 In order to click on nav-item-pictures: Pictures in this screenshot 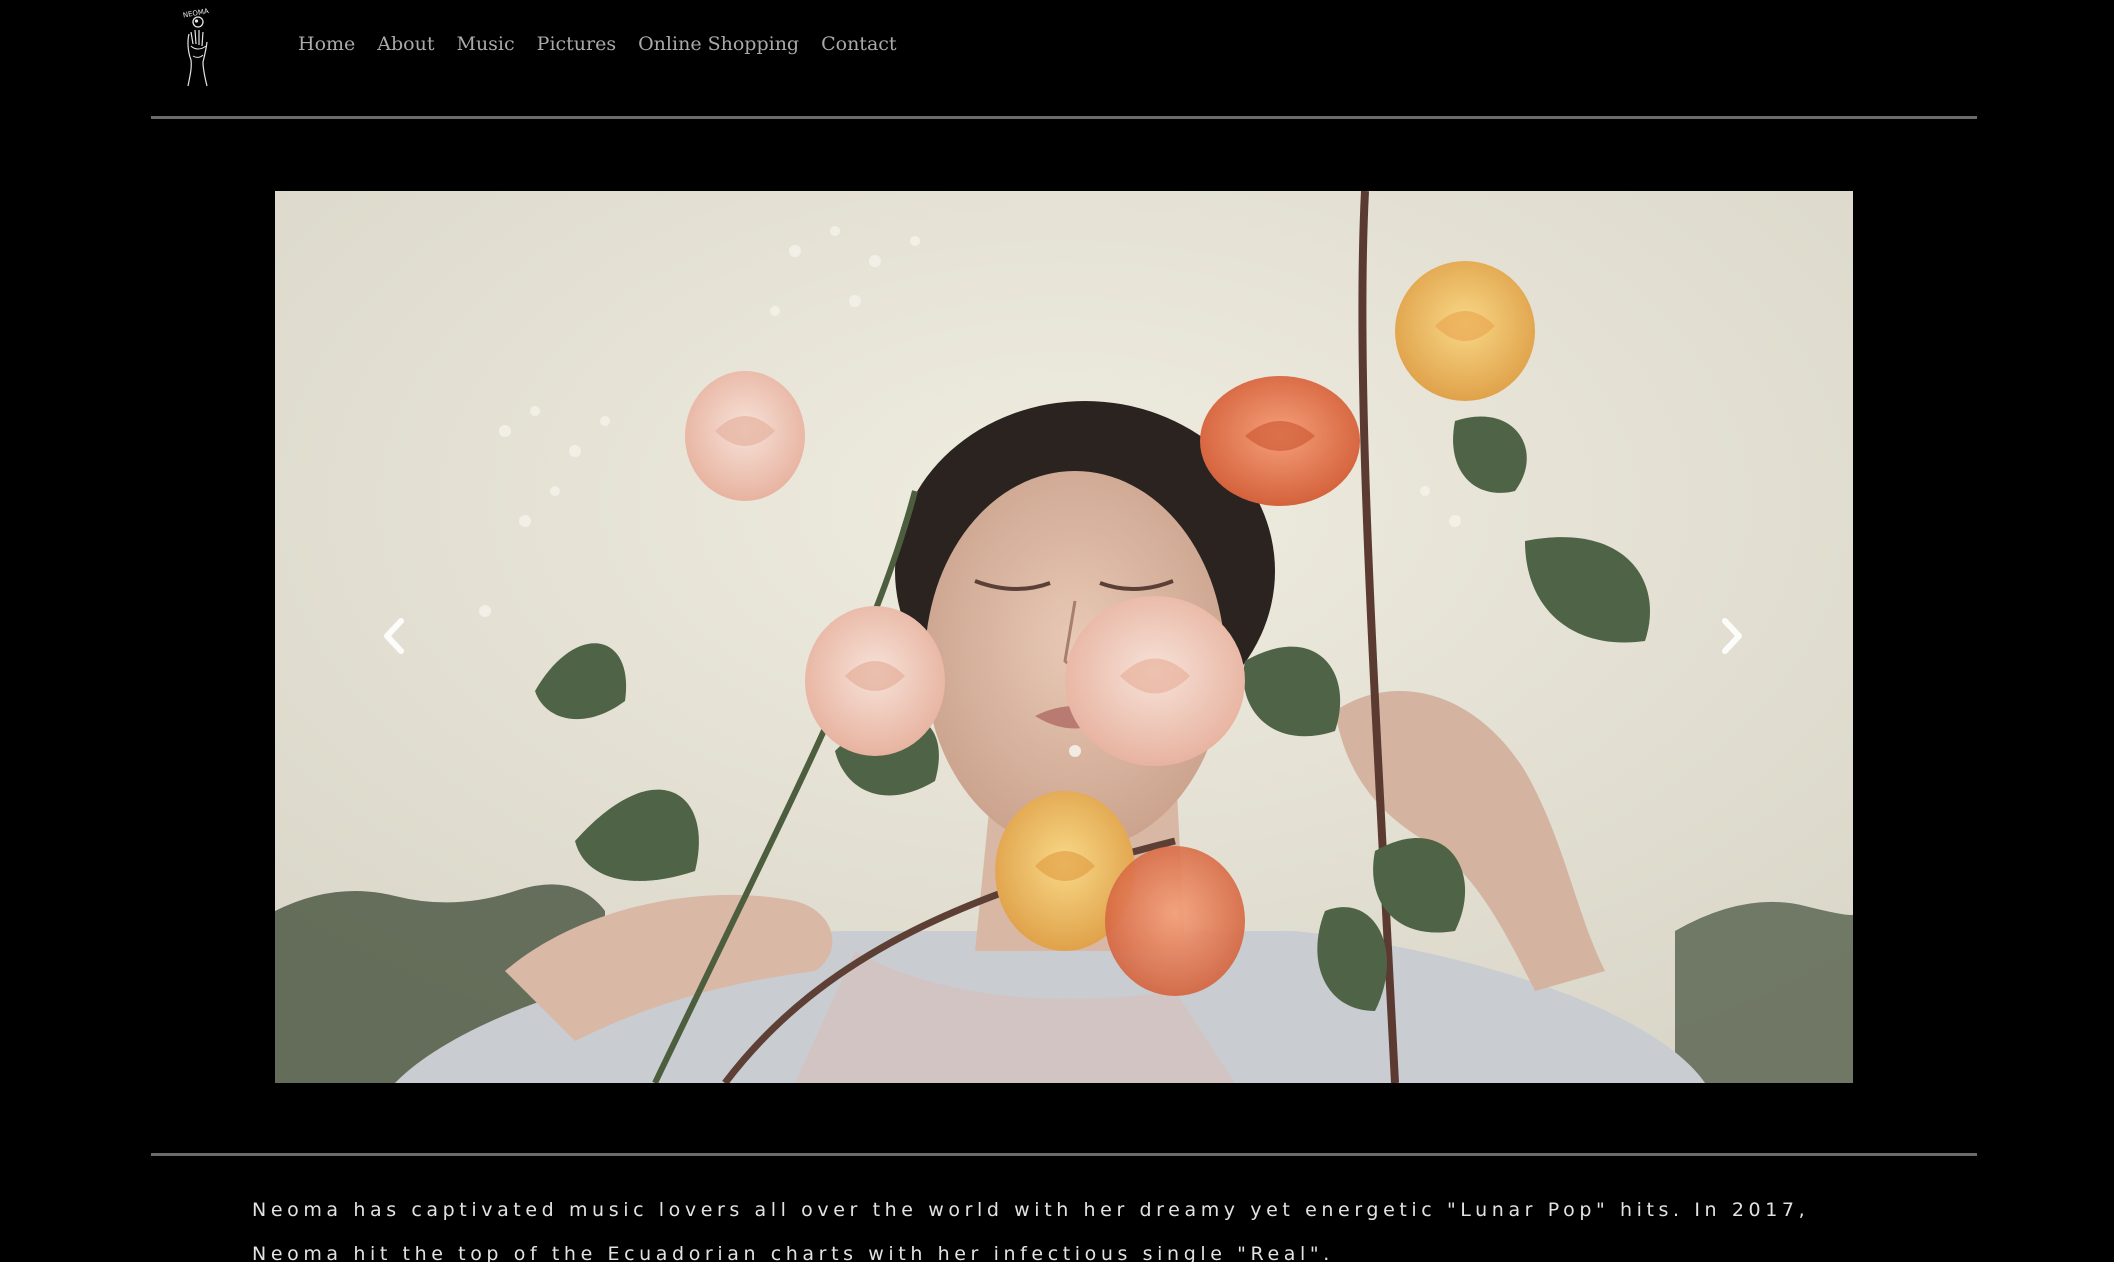, I will do `click(576, 44)`.